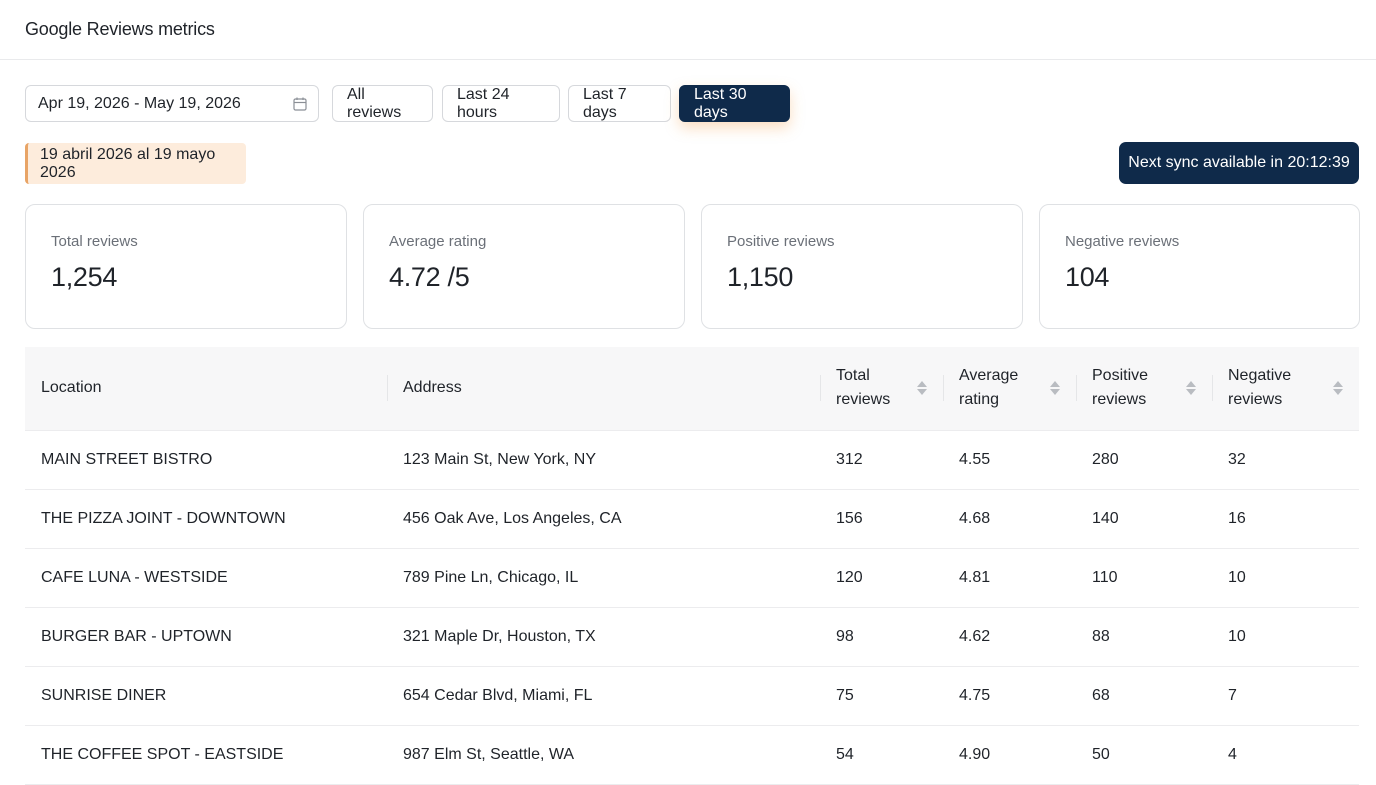 This screenshot has height=785, width=1376. I want to click on page-header: Google Reviews metrics, so click(688, 30).